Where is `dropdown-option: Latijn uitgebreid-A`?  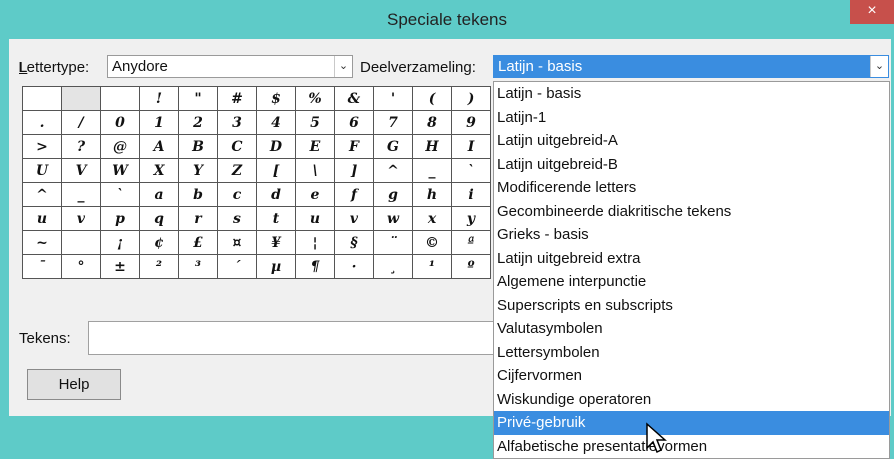
dropdown-option: Latijn uitgebreid-A is located at coordinates (691, 141).